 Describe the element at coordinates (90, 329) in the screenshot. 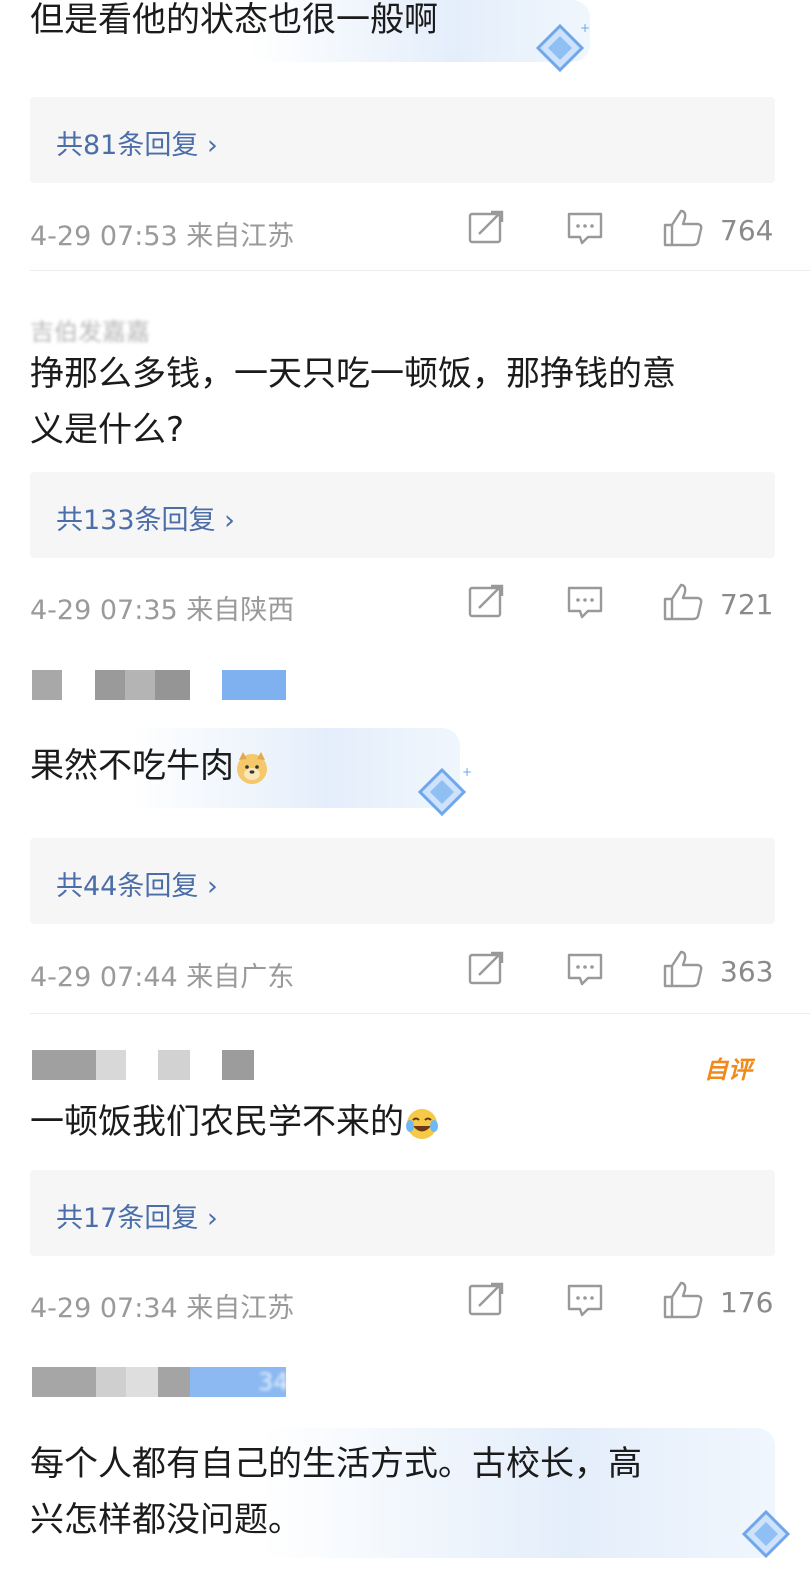

I see `username: 吉伯发嘉嘉` at that location.